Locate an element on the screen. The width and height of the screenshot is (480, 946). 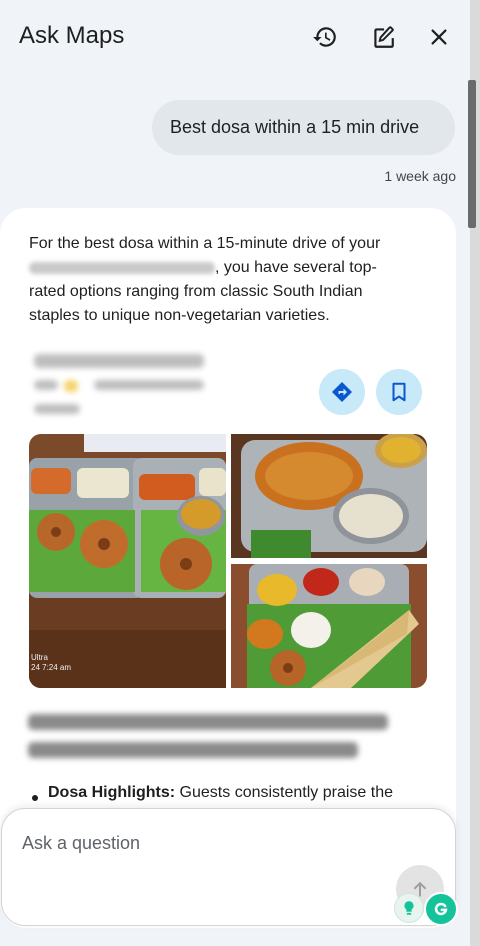
grammarly-extension-button is located at coordinates (441, 909).